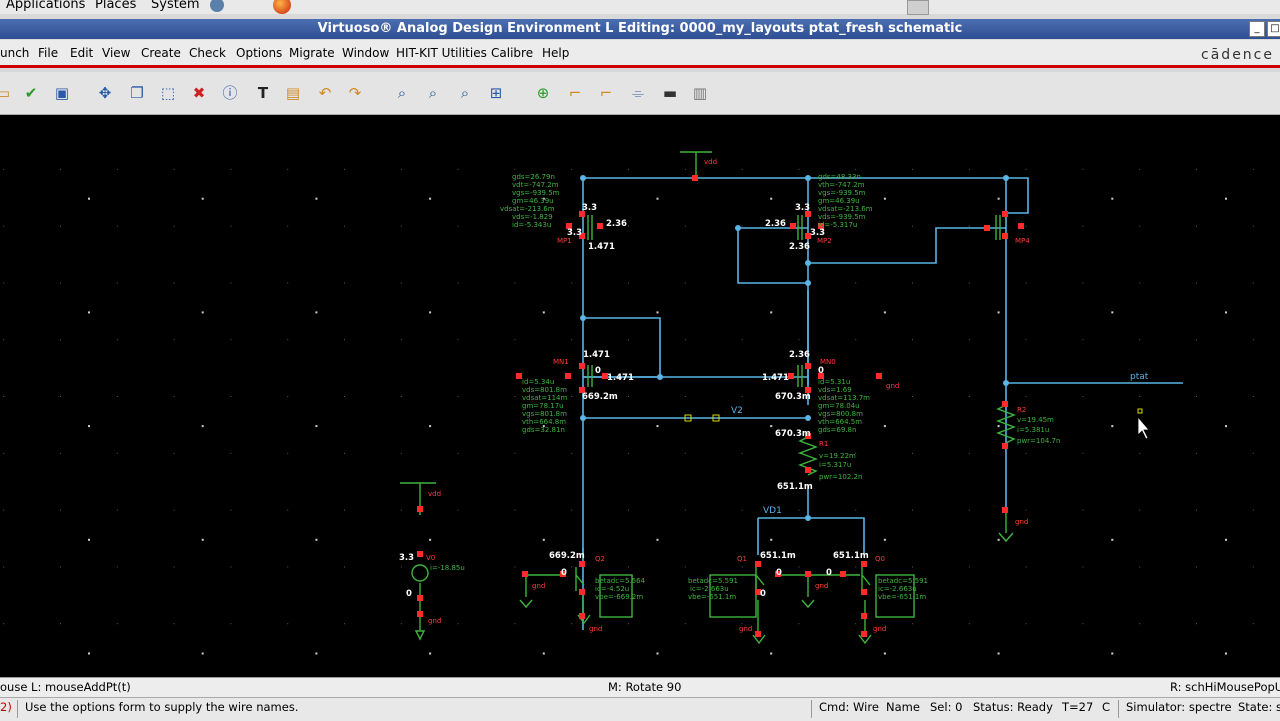 The width and height of the screenshot is (1280, 721). What do you see at coordinates (62, 93) in the screenshot?
I see `save-icon: ▣` at bounding box center [62, 93].